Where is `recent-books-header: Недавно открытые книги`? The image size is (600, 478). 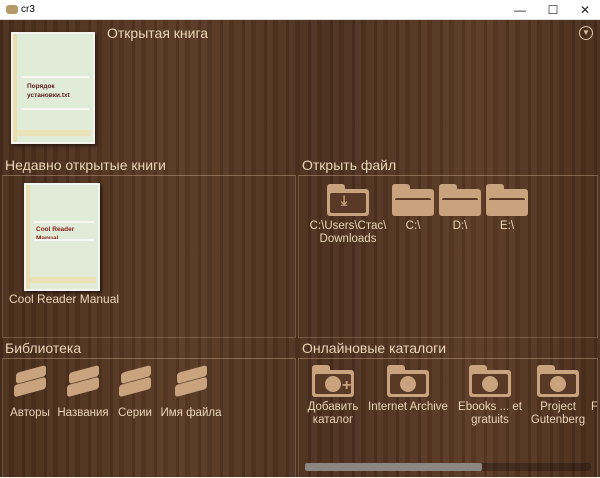 recent-books-header: Недавно открытые книги is located at coordinates (86, 165).